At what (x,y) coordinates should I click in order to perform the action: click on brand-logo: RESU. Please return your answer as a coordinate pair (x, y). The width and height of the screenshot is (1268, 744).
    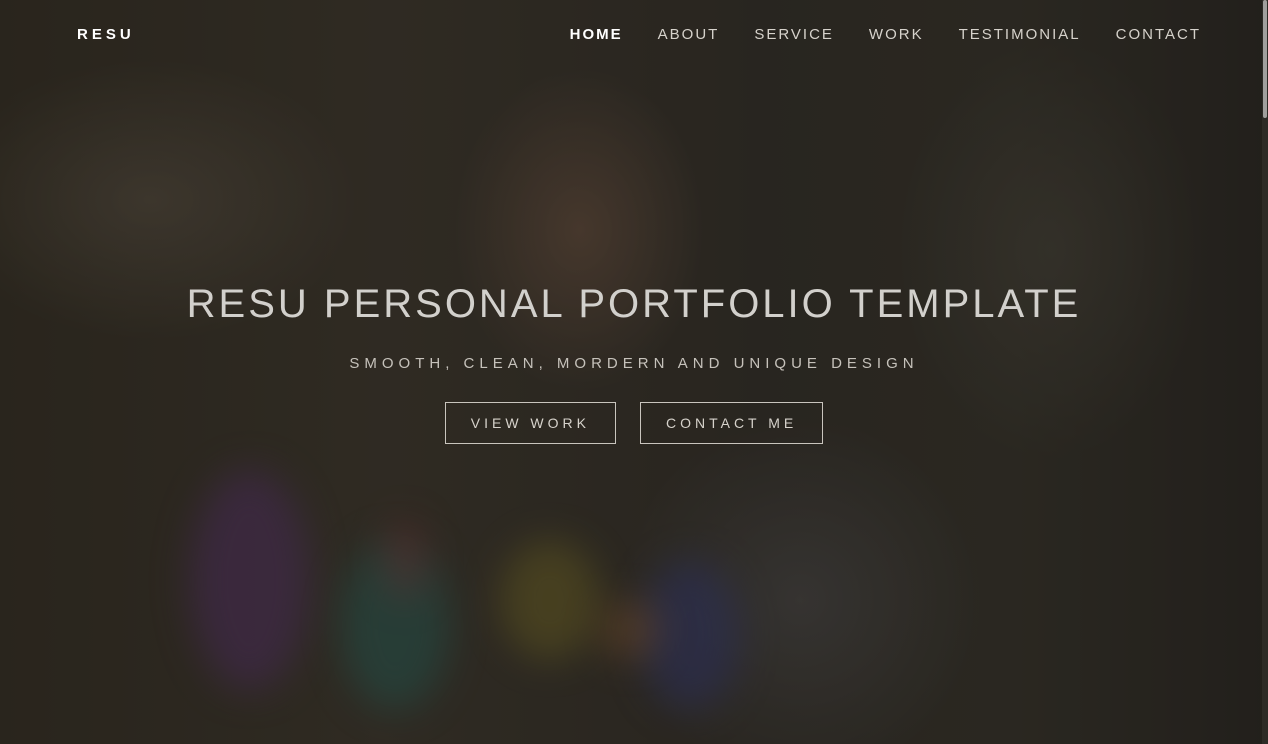
    Looking at the image, I should click on (106, 34).